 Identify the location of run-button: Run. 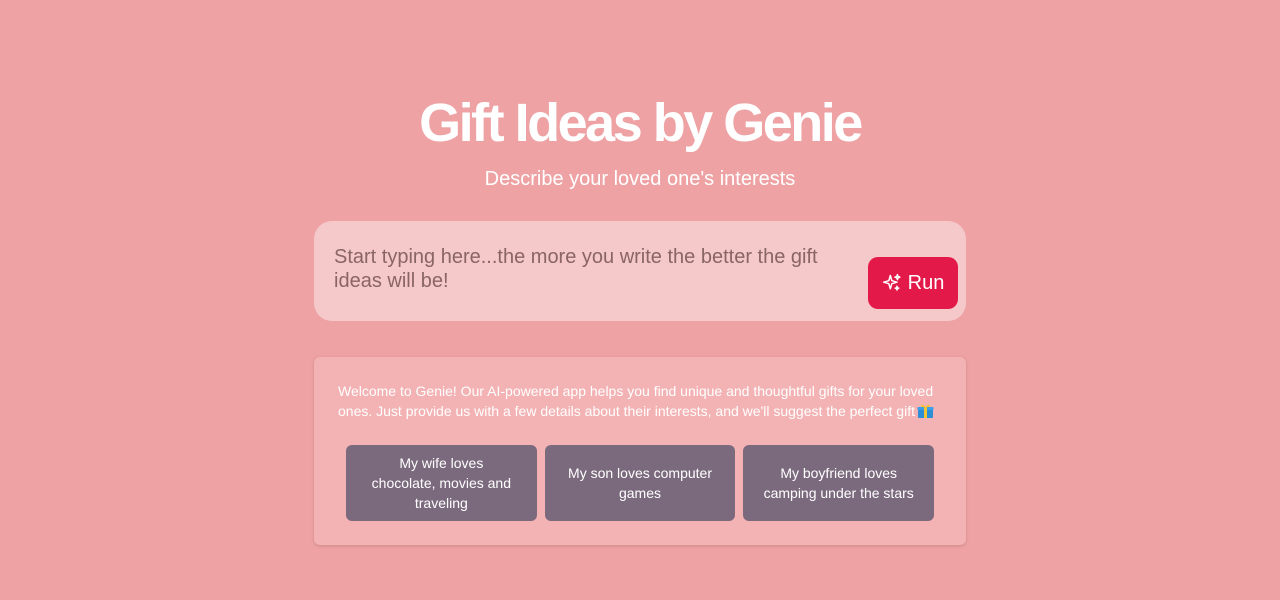
(913, 283).